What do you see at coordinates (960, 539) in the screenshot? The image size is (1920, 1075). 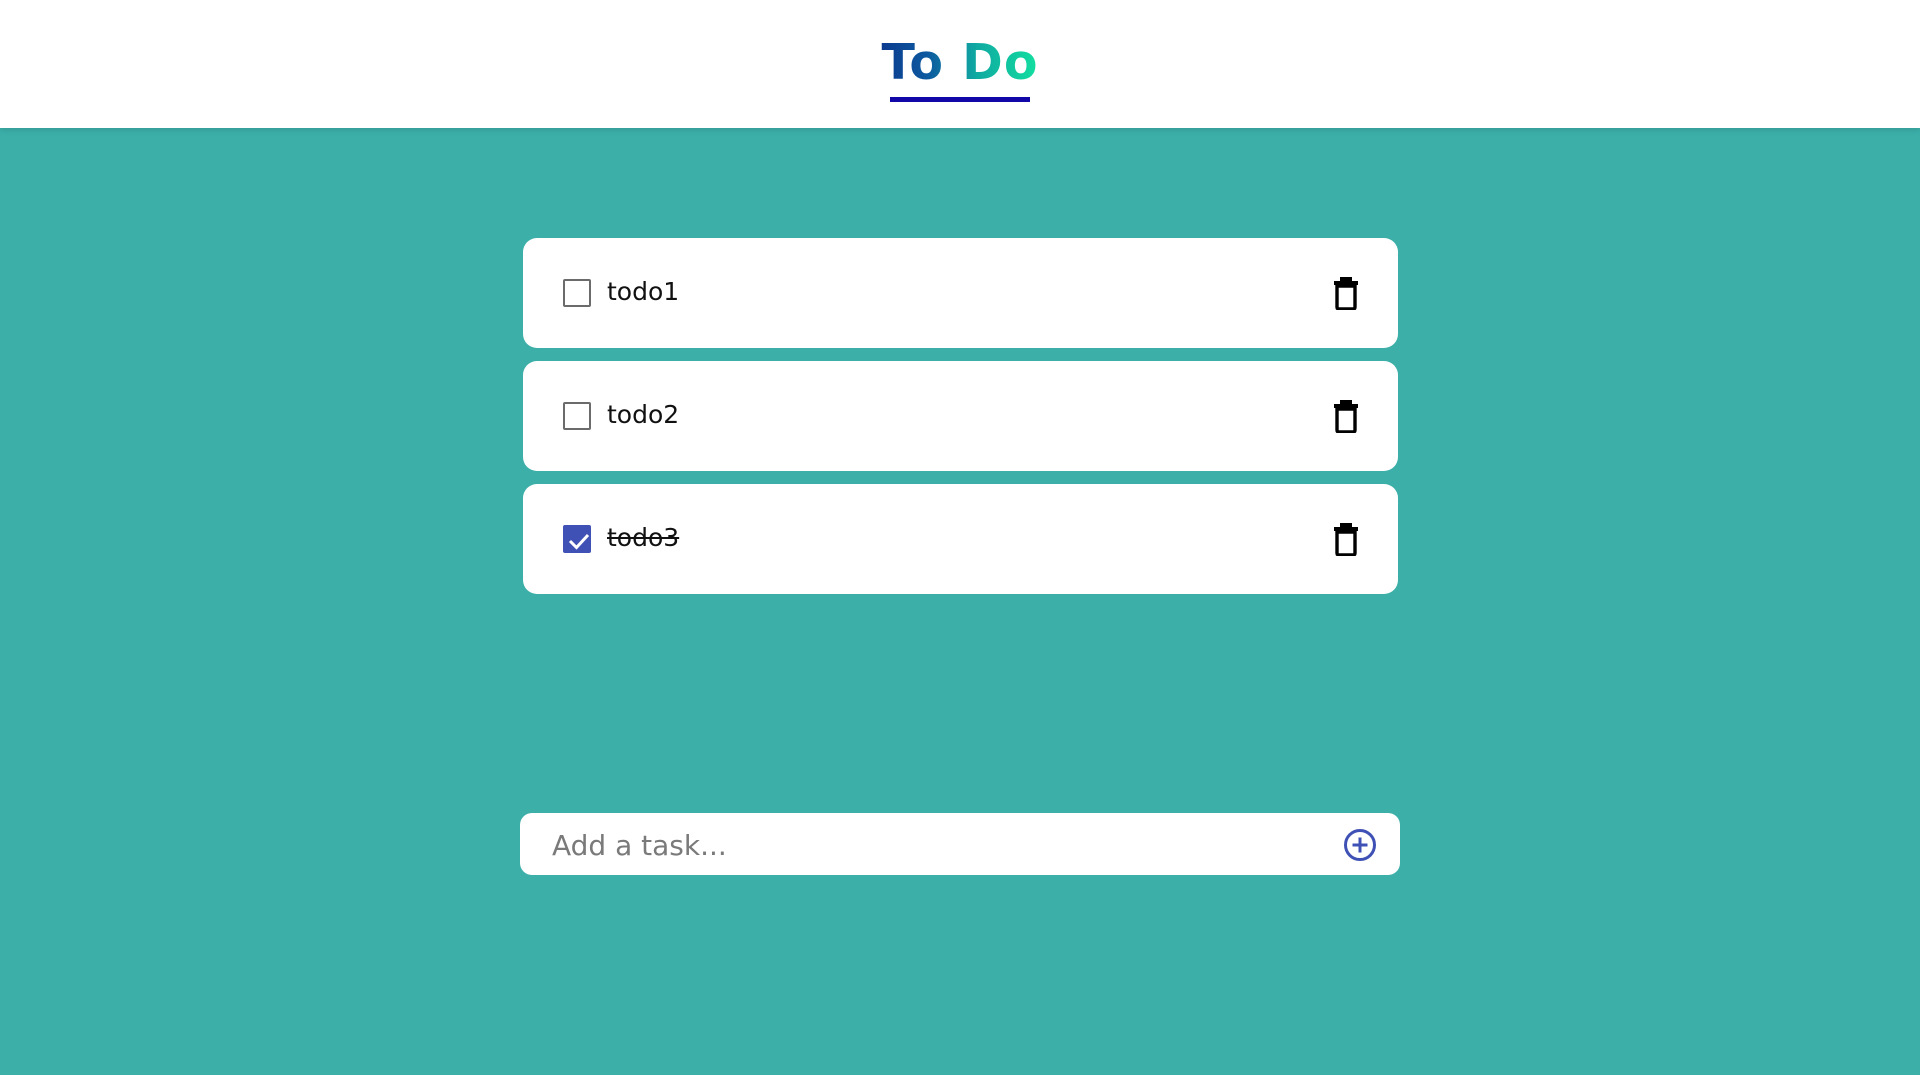 I see `todo-item: todo3` at bounding box center [960, 539].